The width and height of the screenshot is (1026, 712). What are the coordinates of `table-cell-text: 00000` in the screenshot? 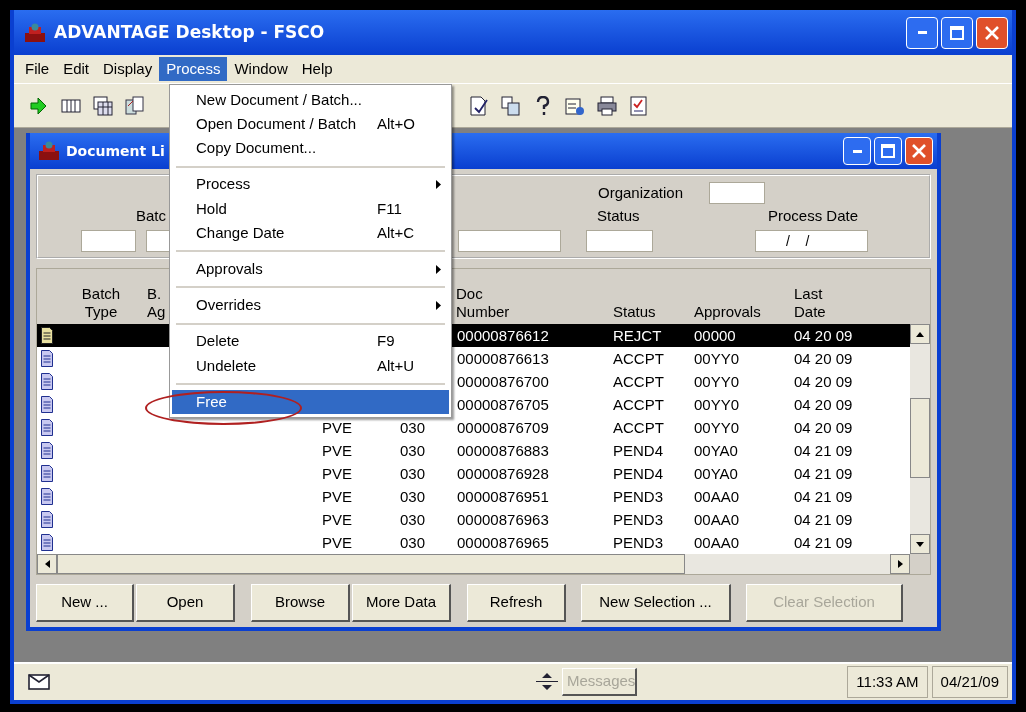 It's located at (715, 335).